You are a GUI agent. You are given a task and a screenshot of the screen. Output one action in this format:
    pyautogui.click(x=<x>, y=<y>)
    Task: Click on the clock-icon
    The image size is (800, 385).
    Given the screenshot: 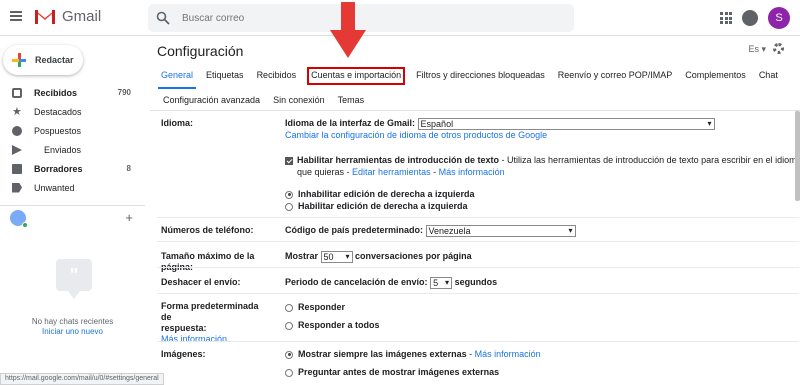 What is the action you would take?
    pyautogui.click(x=17, y=130)
    